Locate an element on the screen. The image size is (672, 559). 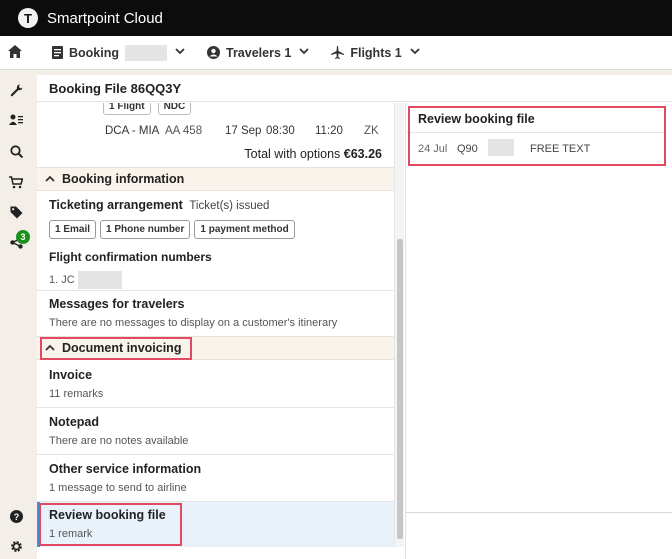
flight-tags: 1 Flight NDC is located at coordinates (147, 109).